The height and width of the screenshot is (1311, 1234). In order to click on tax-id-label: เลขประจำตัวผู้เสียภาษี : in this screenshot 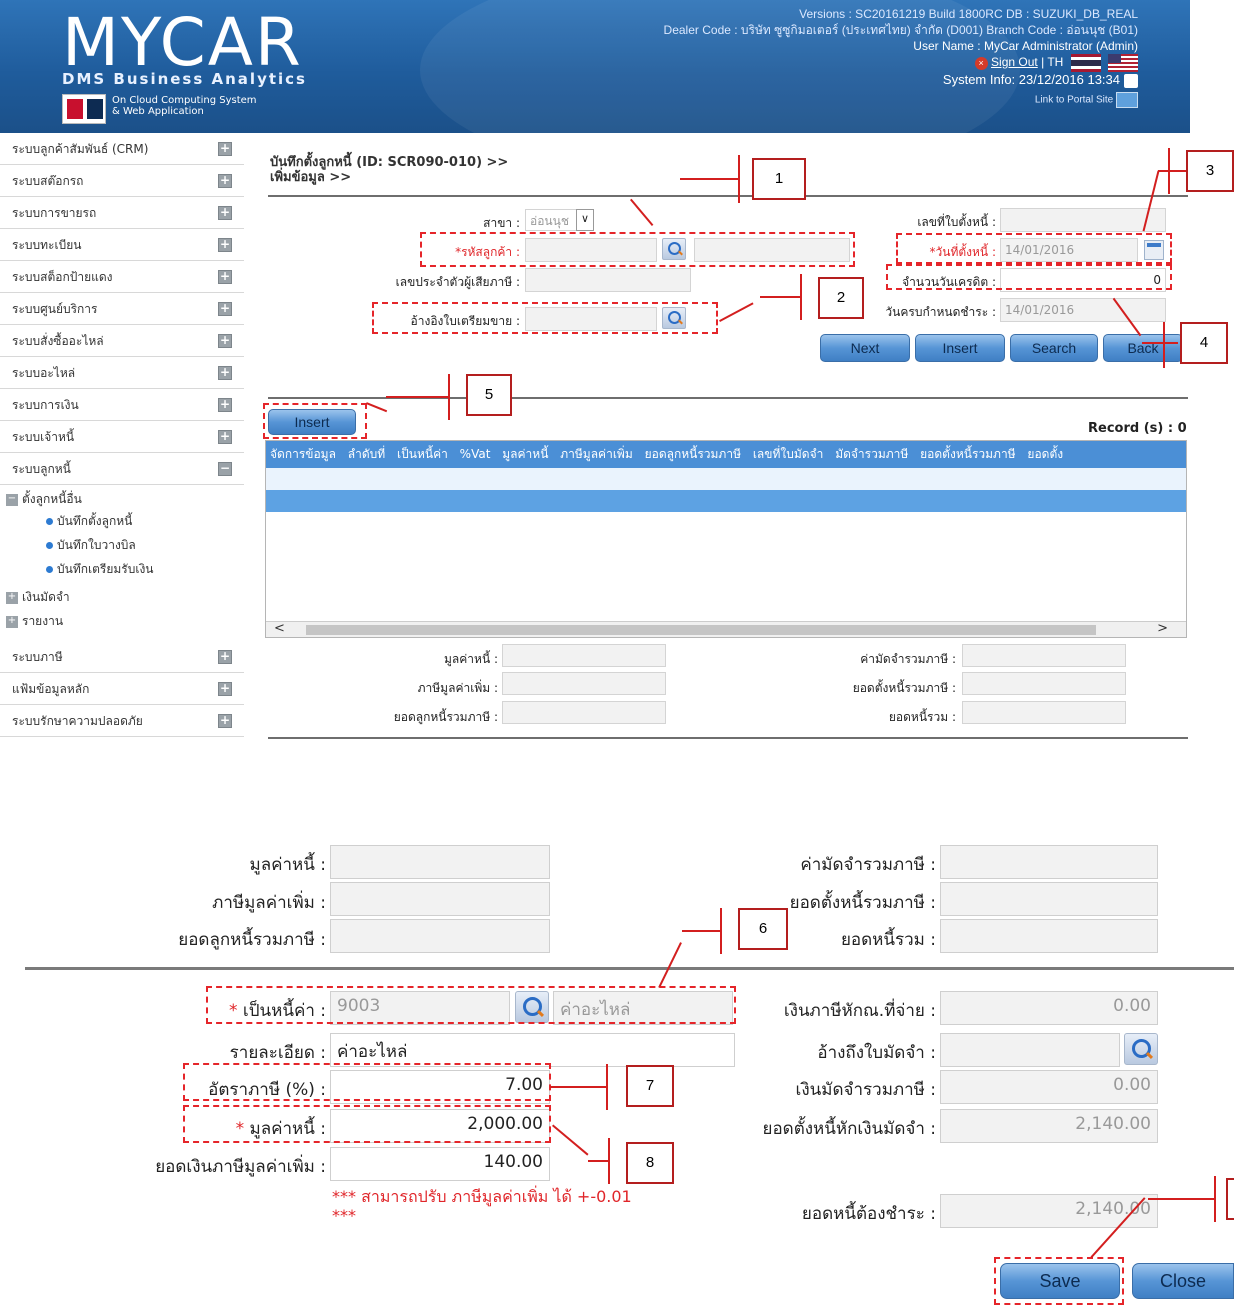, I will do `click(457, 282)`.